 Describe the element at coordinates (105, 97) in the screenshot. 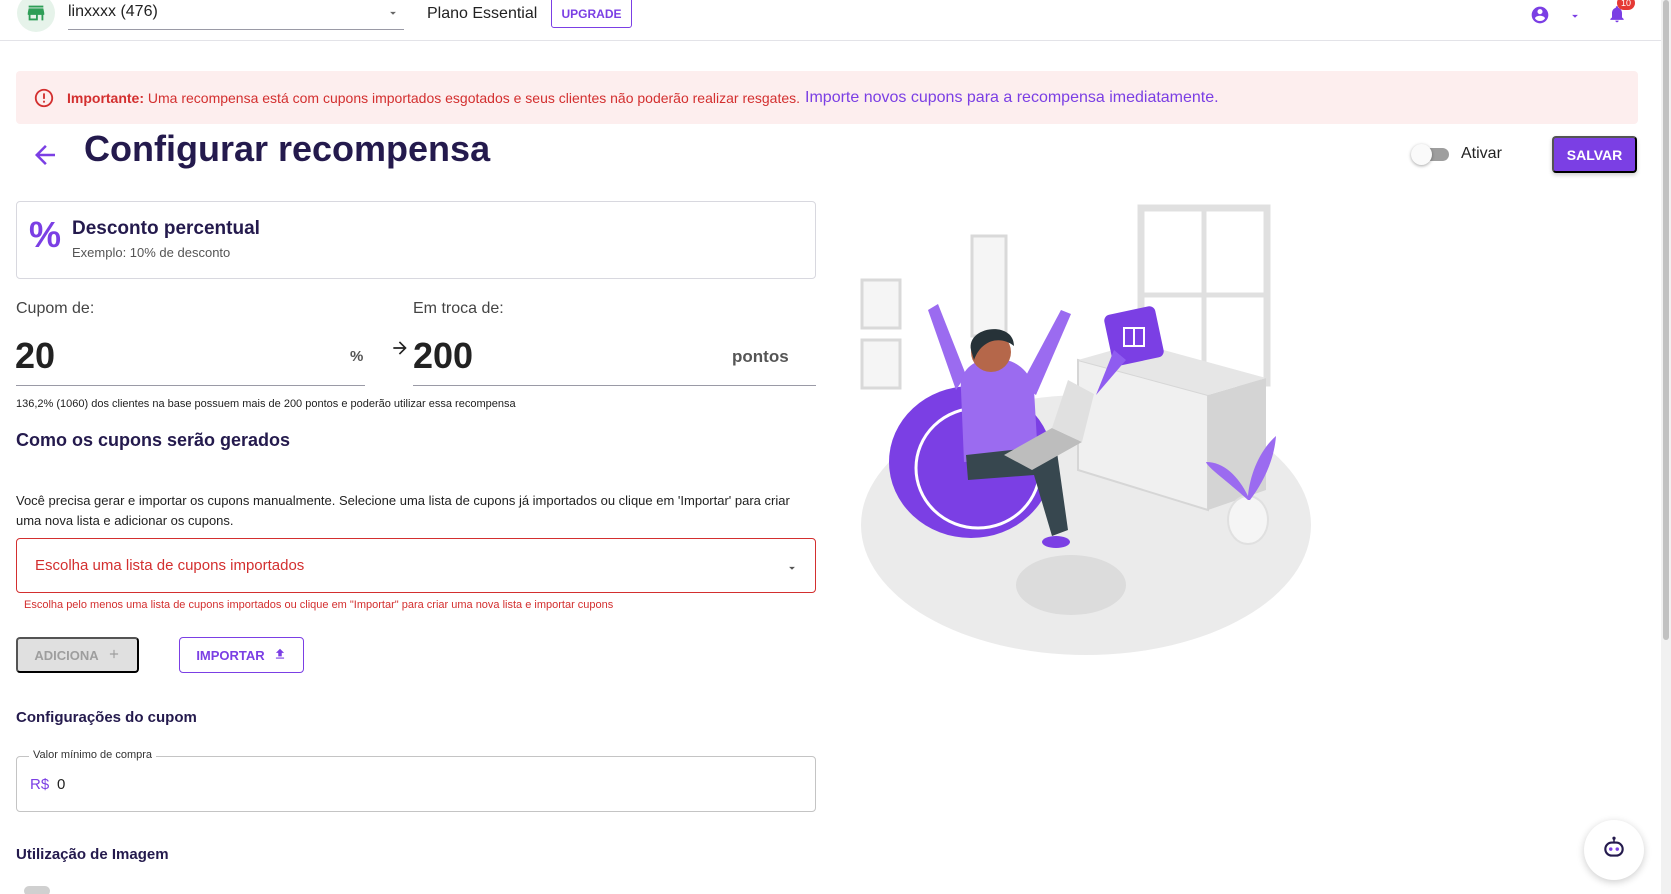

I see `alert-bold: Importante:` at that location.